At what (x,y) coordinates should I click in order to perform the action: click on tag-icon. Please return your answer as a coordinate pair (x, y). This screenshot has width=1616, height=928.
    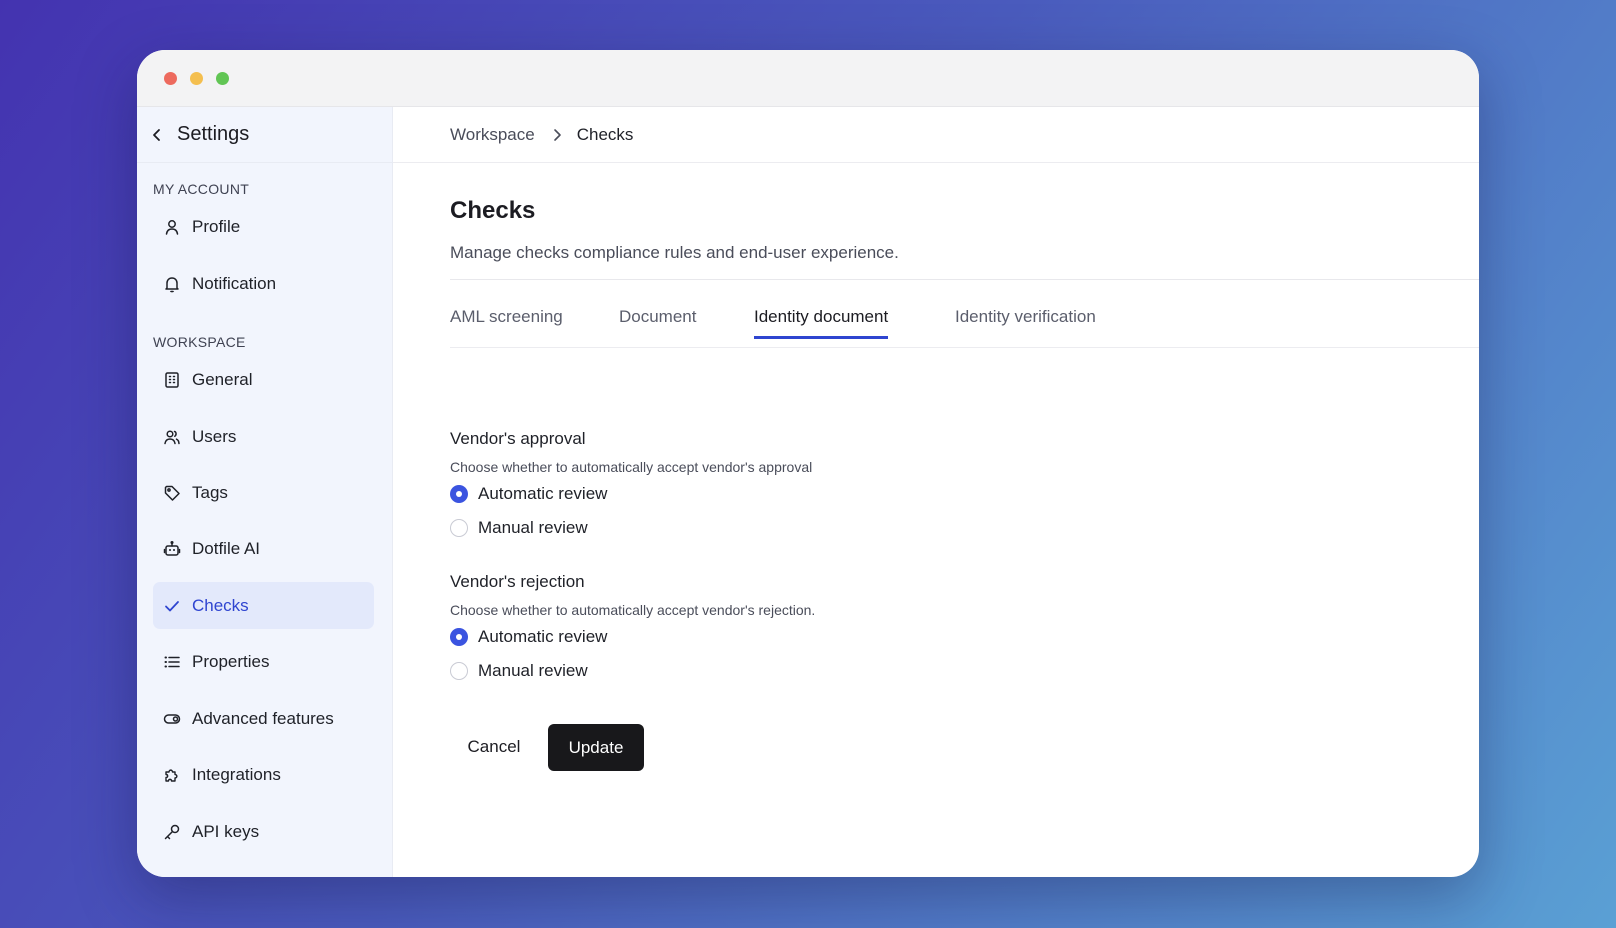
    Looking at the image, I should click on (172, 493).